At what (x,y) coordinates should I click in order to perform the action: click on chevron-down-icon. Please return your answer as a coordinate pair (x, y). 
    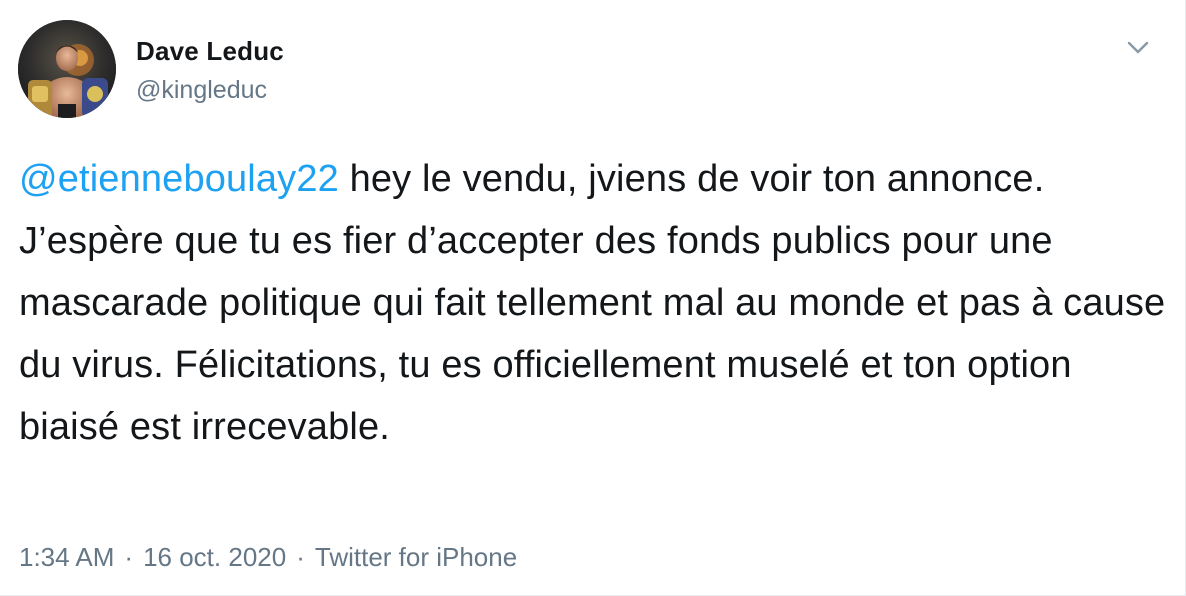
    Looking at the image, I should click on (1138, 48).